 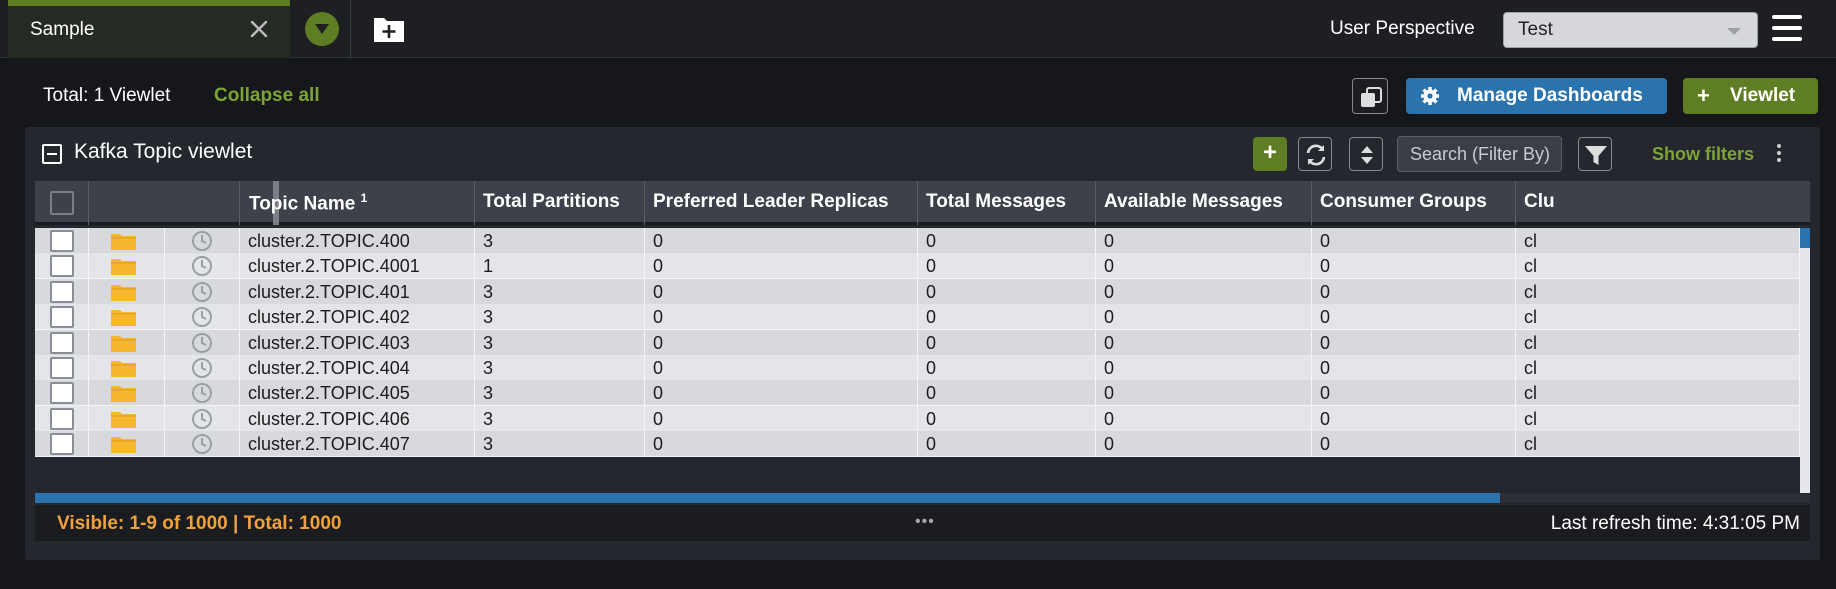 What do you see at coordinates (1403, 201) in the screenshot?
I see `column-header-label: Consumer Groups` at bounding box center [1403, 201].